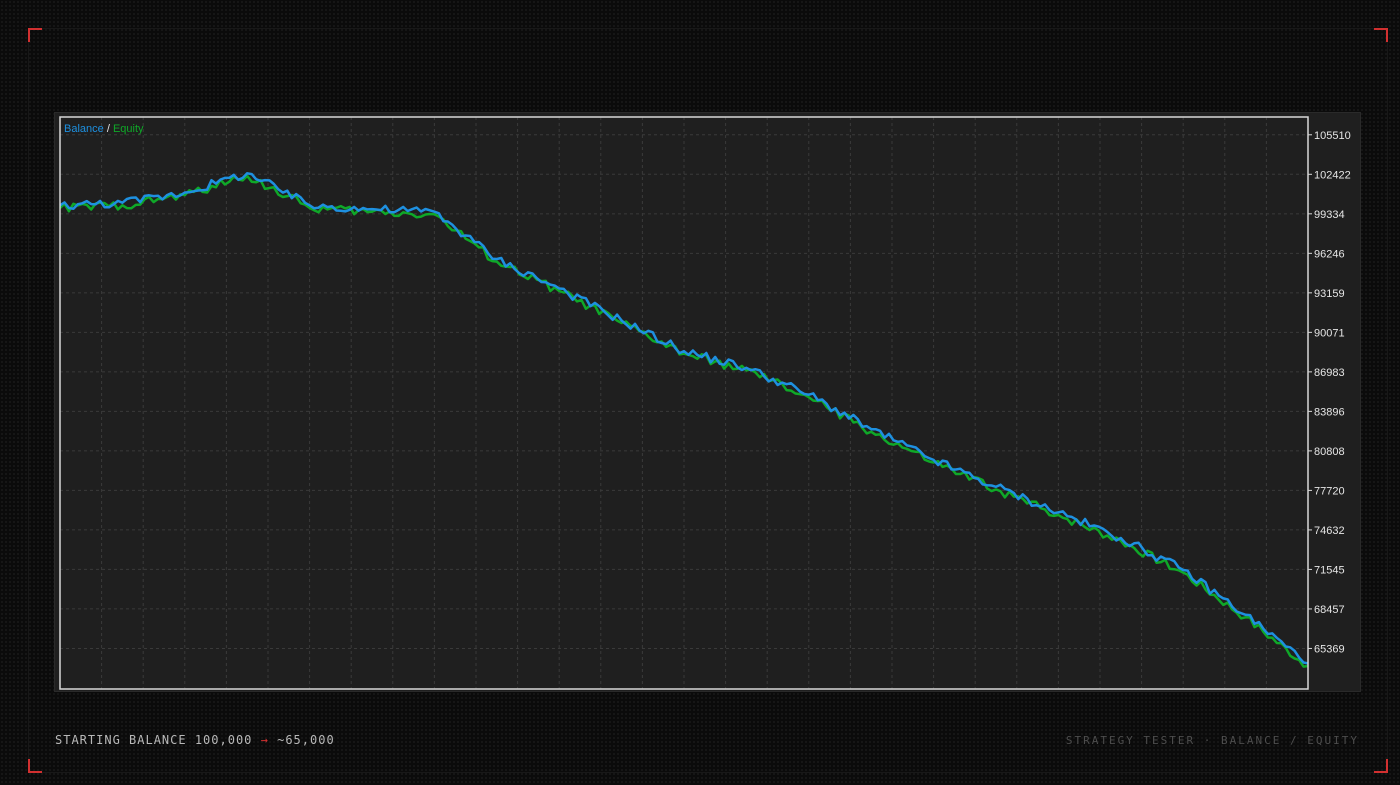  I want to click on starting-balance-label: STARTING BALANCE, so click(121, 740).